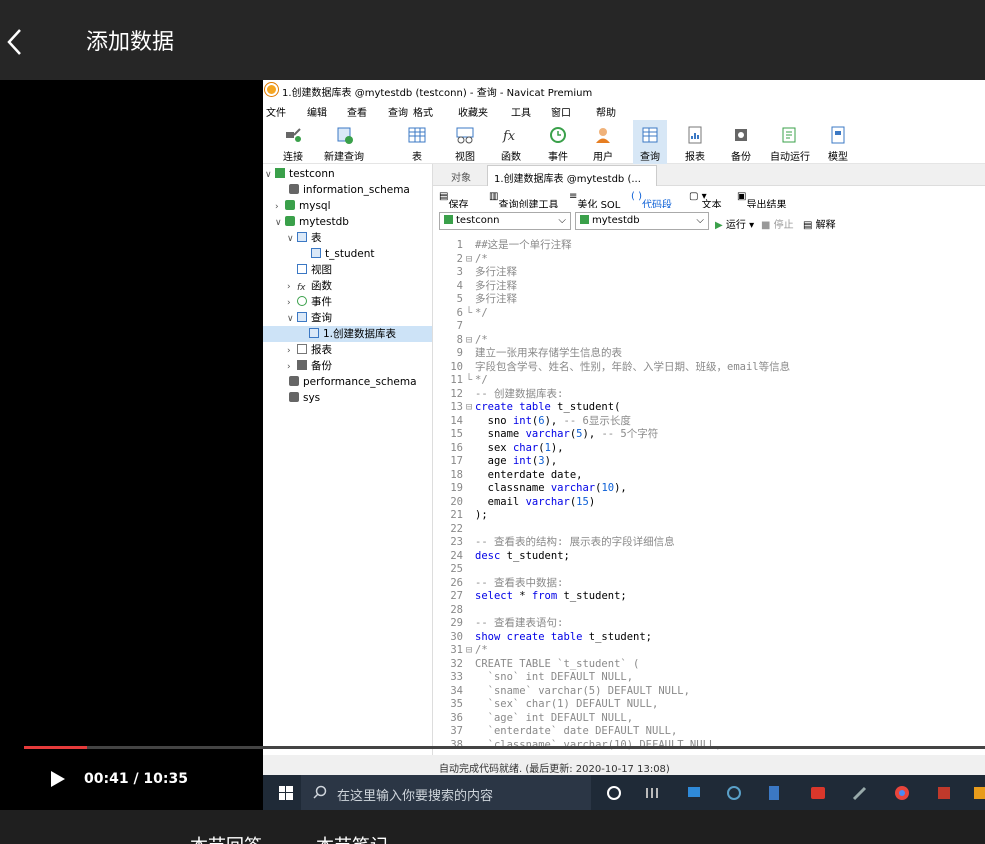  I want to click on tree-node-testconn: ∨ testconn, so click(300, 174).